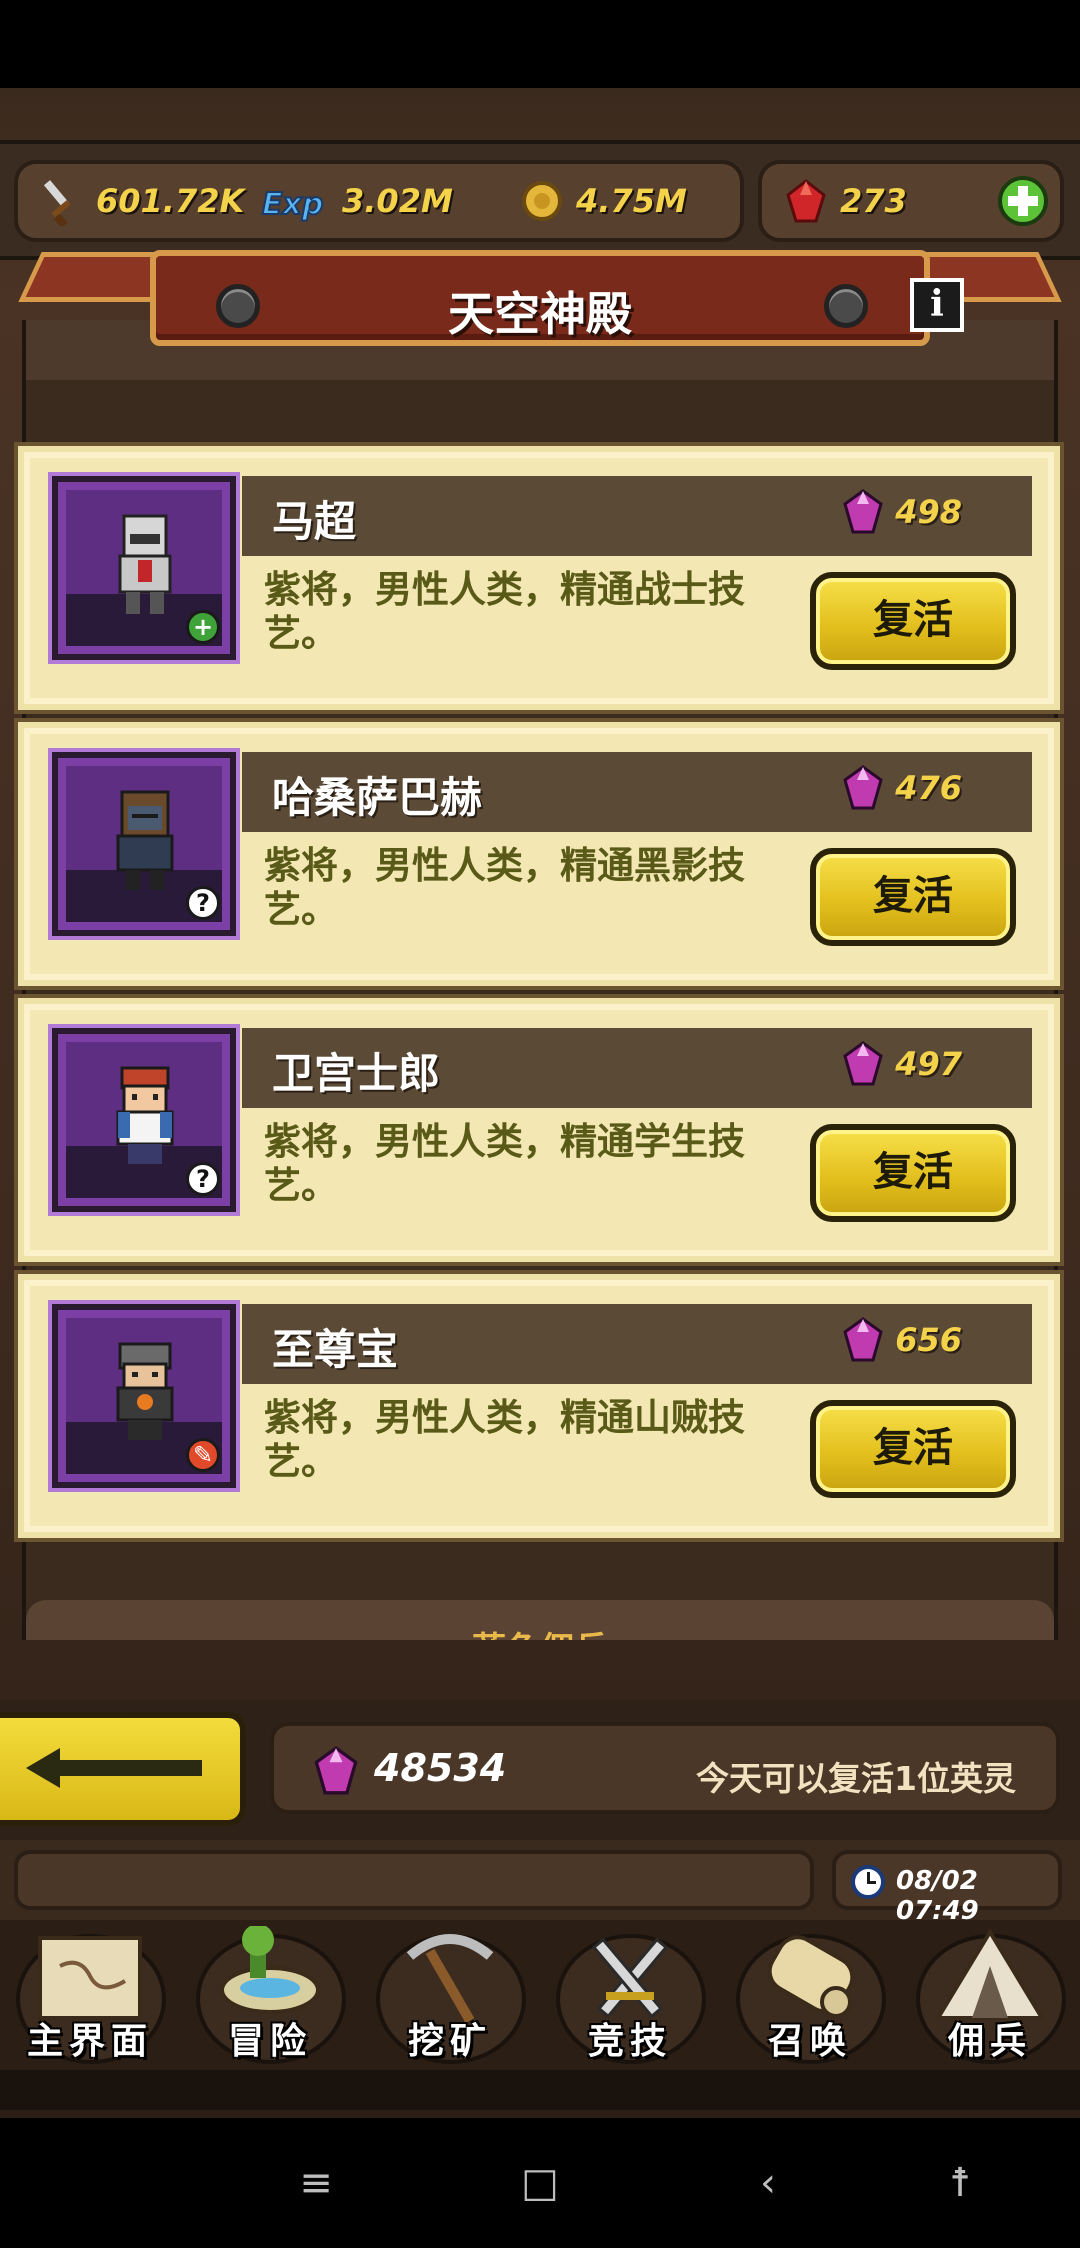 Image resolution: width=1080 pixels, height=2248 pixels. I want to click on nav-summon: 召唤, so click(810, 2000).